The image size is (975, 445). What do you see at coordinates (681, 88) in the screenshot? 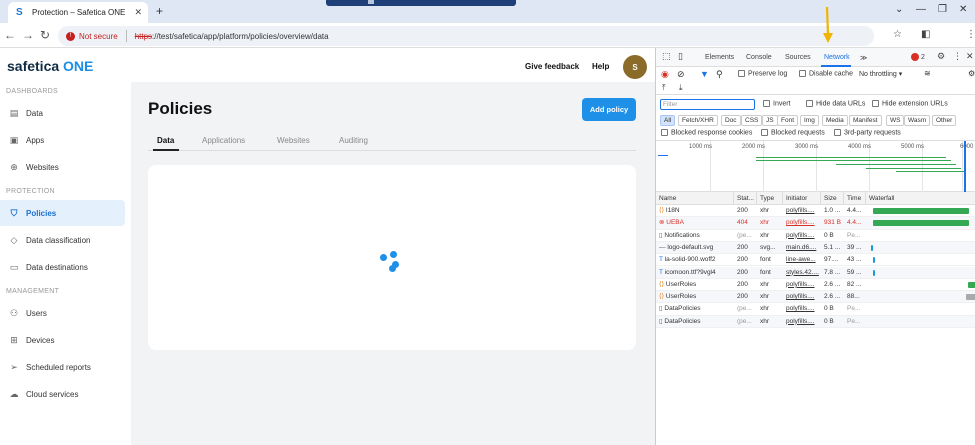
I see `export-har-icon: ⤓` at bounding box center [681, 88].